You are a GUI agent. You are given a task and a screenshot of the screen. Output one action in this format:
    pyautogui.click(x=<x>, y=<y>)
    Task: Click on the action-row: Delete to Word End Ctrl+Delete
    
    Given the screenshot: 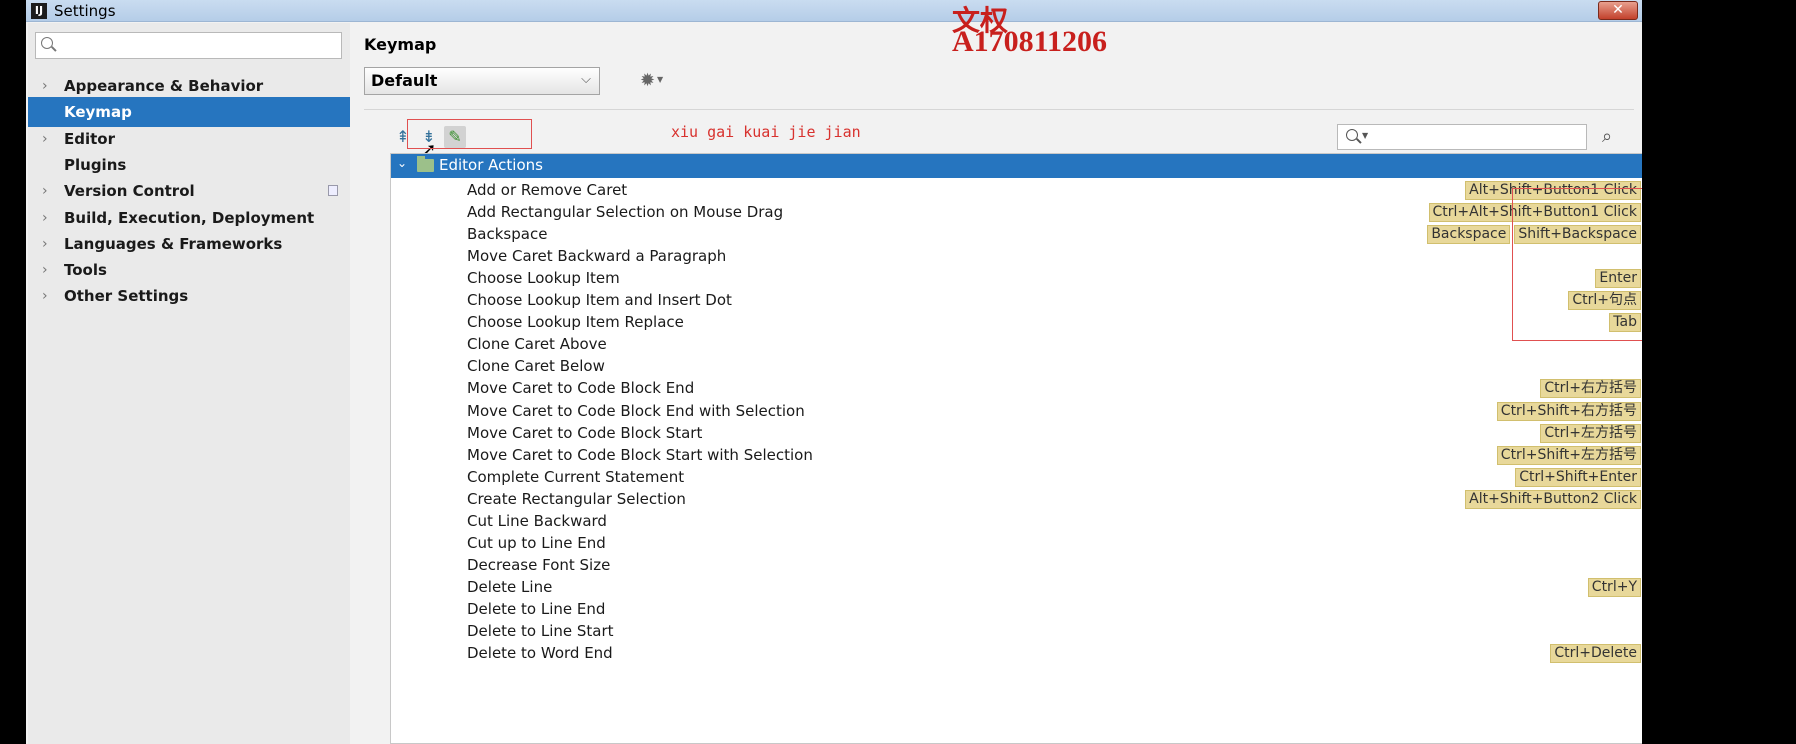 What is the action you would take?
    pyautogui.click(x=1021, y=653)
    